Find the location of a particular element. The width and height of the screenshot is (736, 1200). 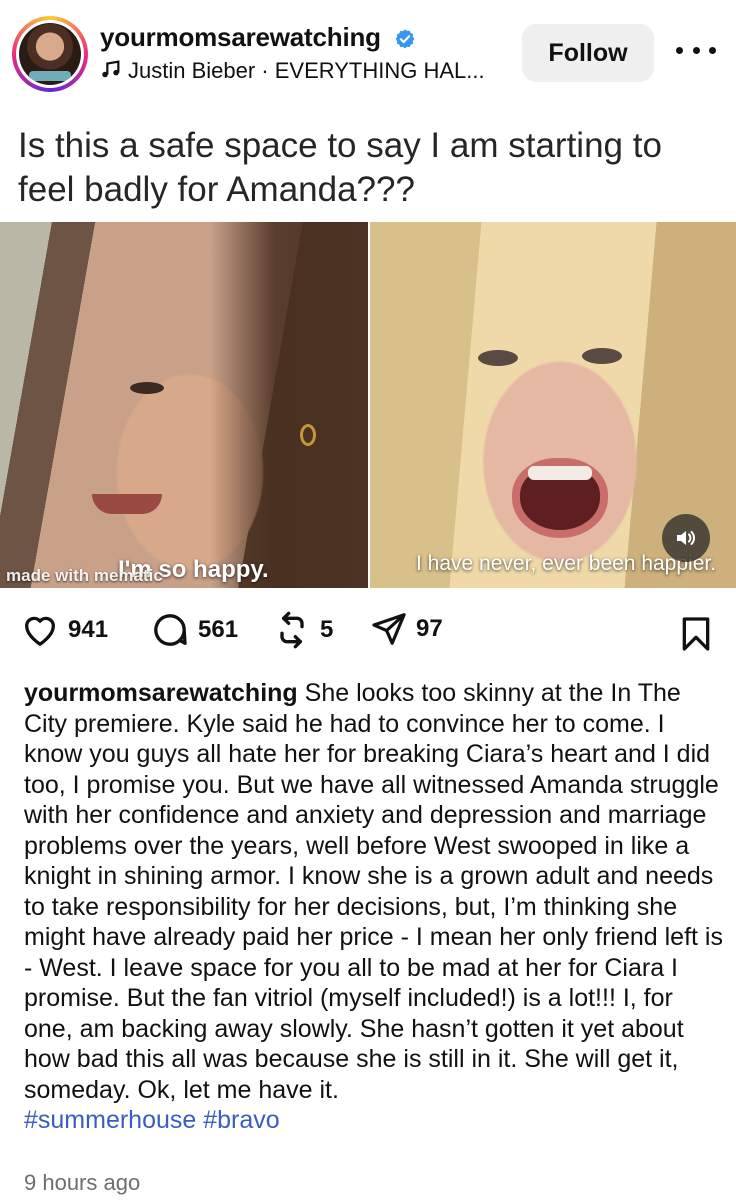

earring-shape is located at coordinates (308, 435).